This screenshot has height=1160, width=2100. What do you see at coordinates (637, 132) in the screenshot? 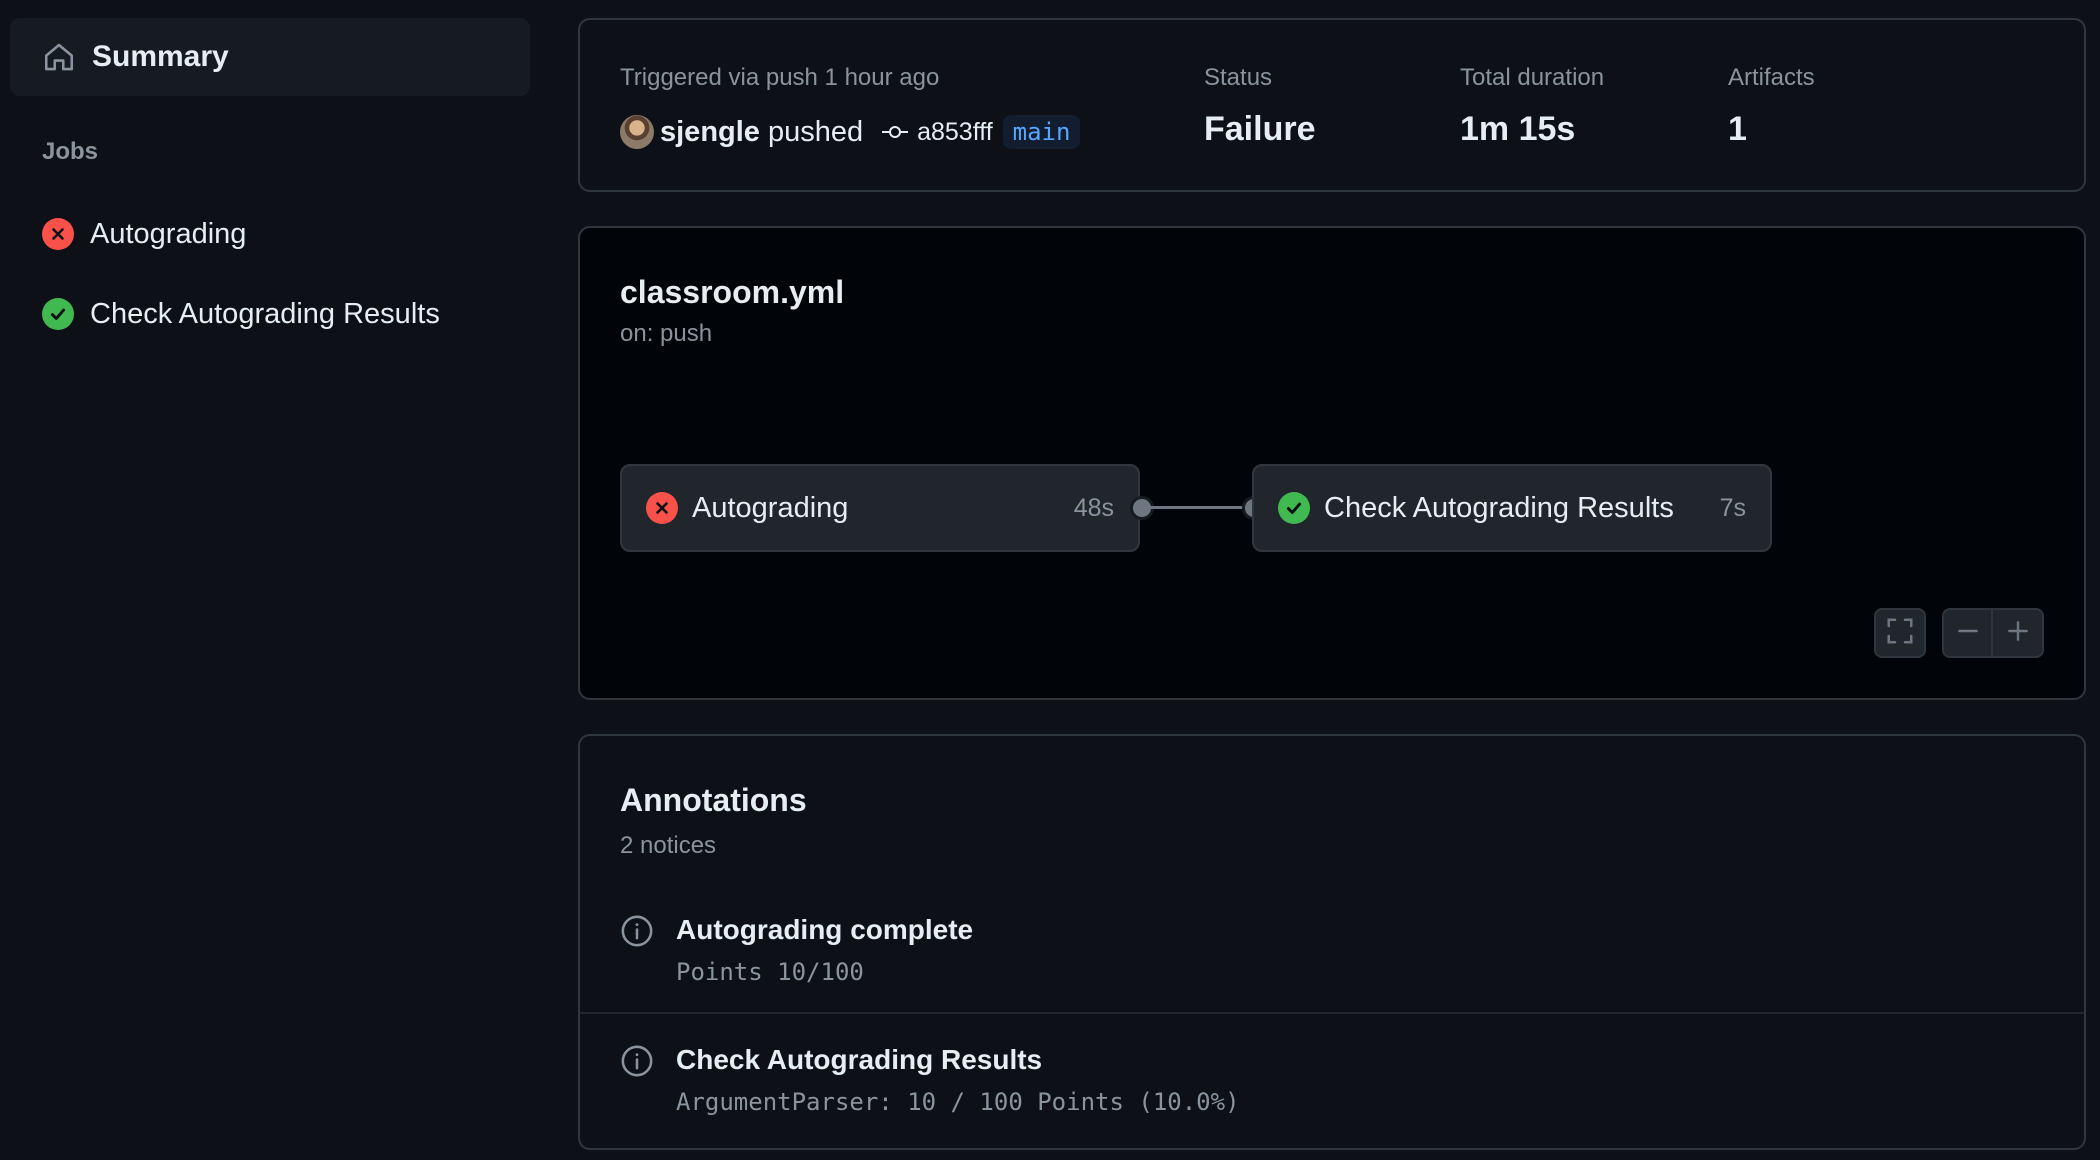
I see `avatar` at bounding box center [637, 132].